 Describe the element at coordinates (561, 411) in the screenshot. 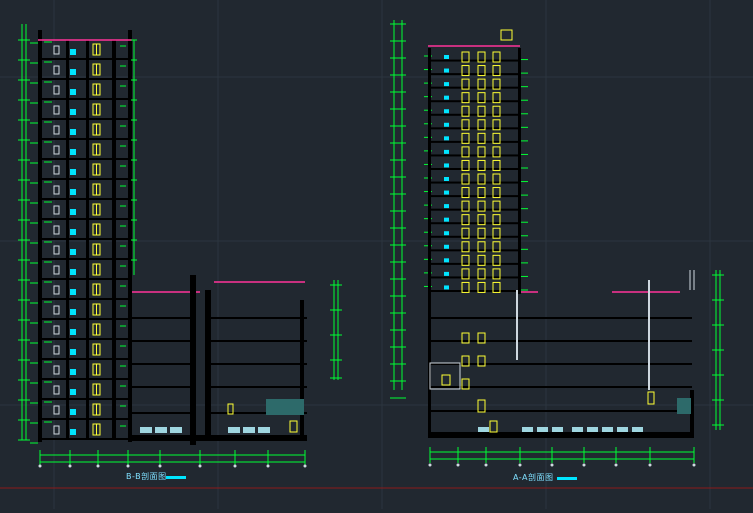

I see `podium-slab` at that location.